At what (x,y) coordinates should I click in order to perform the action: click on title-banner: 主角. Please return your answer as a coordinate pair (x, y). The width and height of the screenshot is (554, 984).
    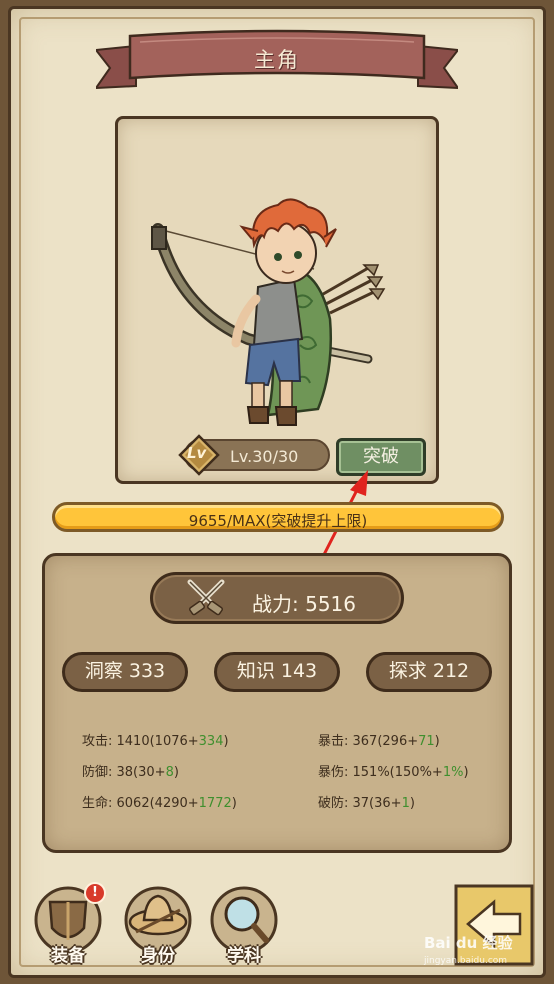
    Looking at the image, I should click on (277, 61).